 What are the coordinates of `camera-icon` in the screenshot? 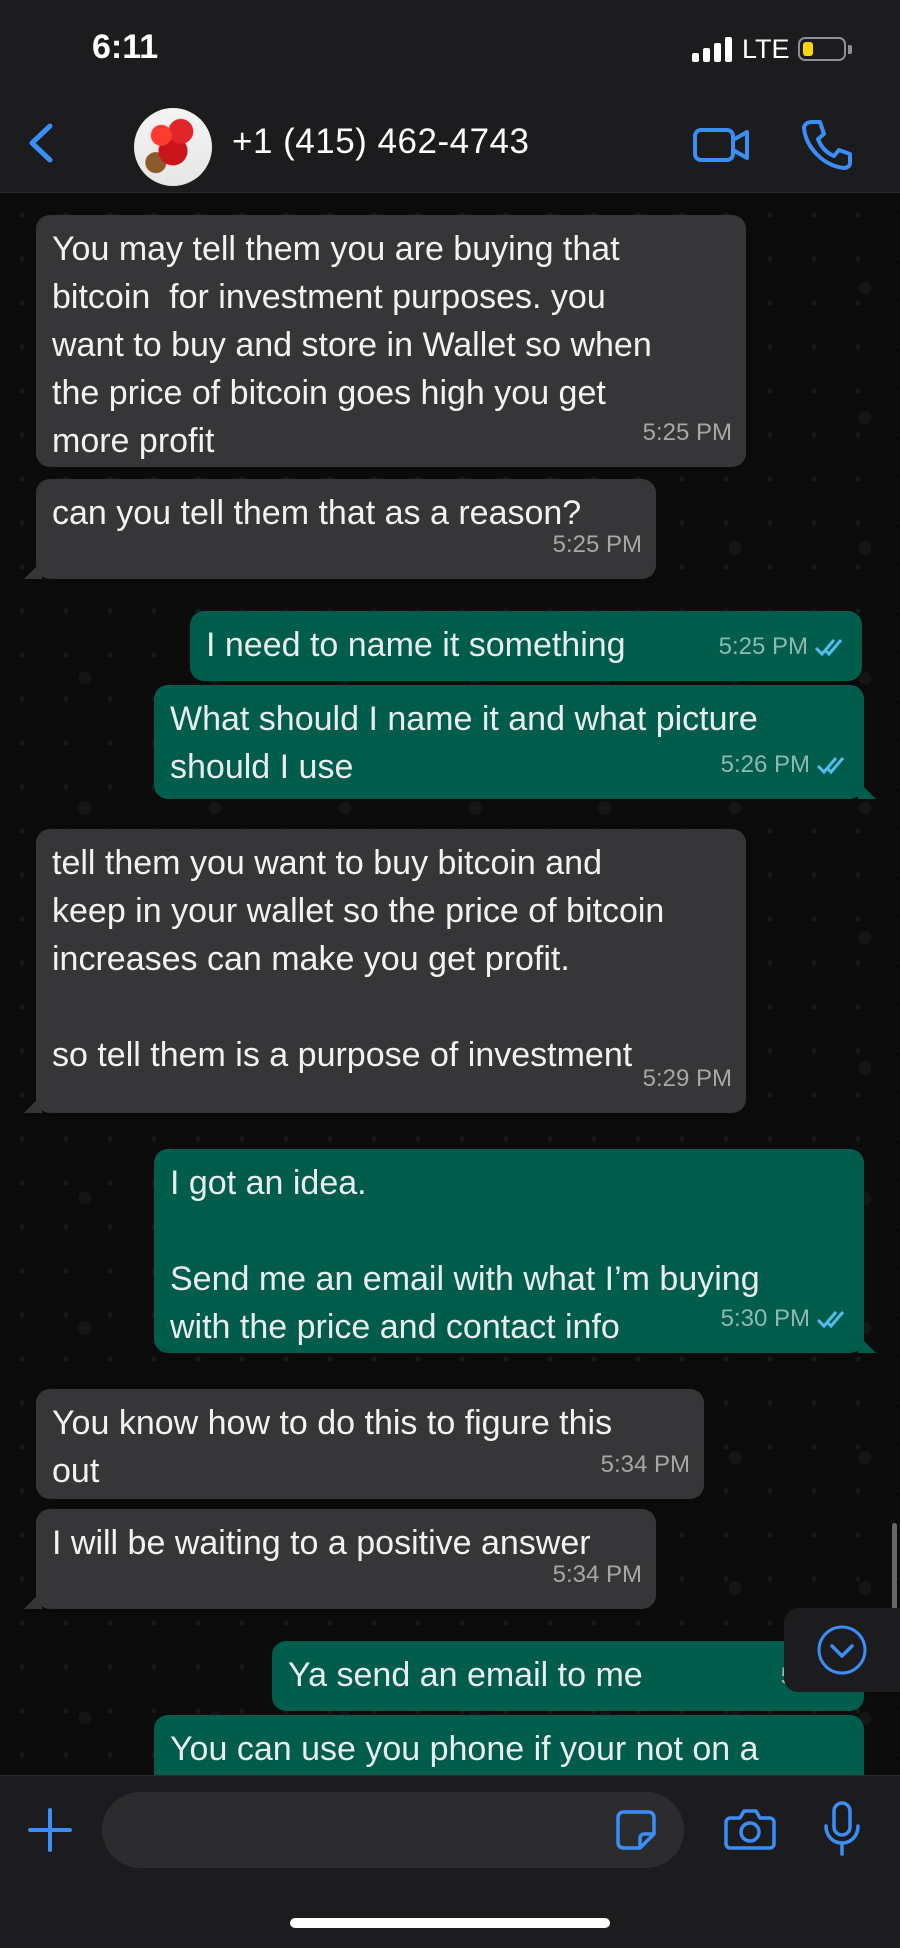 It's located at (750, 1829).